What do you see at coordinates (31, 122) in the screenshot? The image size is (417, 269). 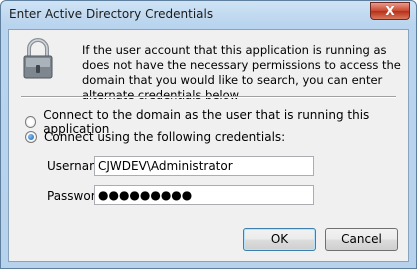 I see `radio-current-user` at bounding box center [31, 122].